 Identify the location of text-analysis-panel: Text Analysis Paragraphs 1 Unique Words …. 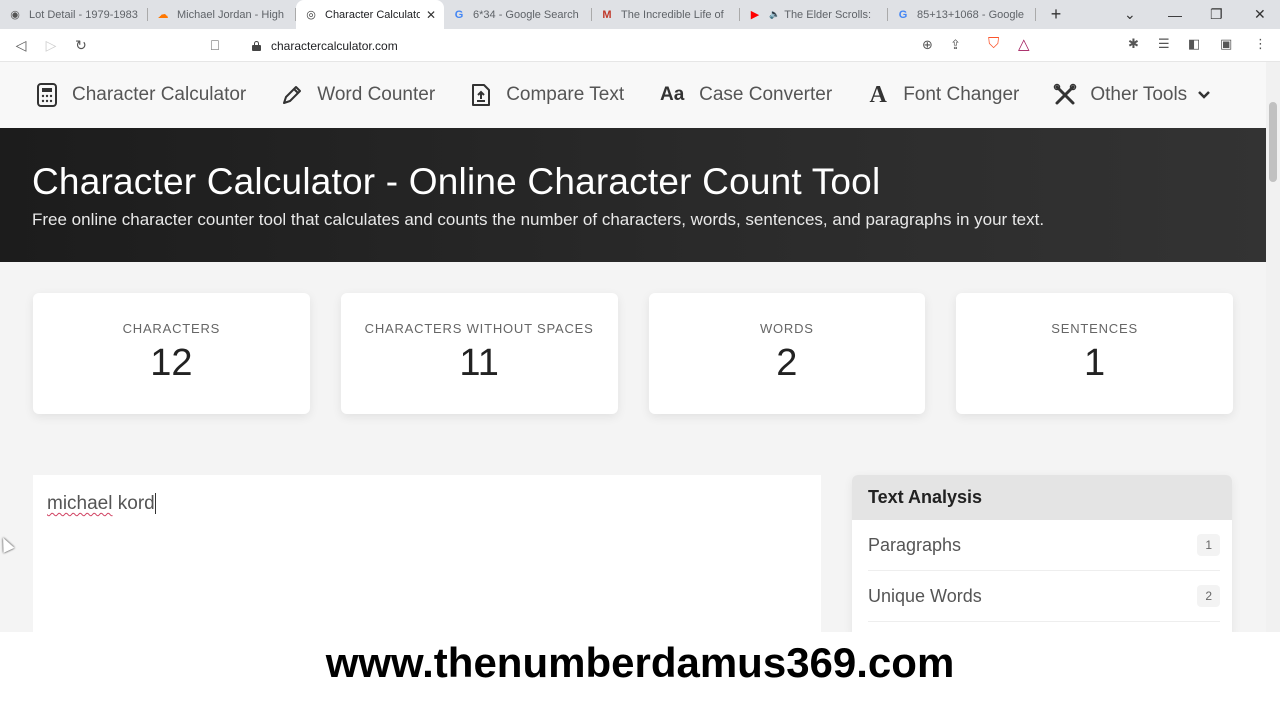
(1042, 555).